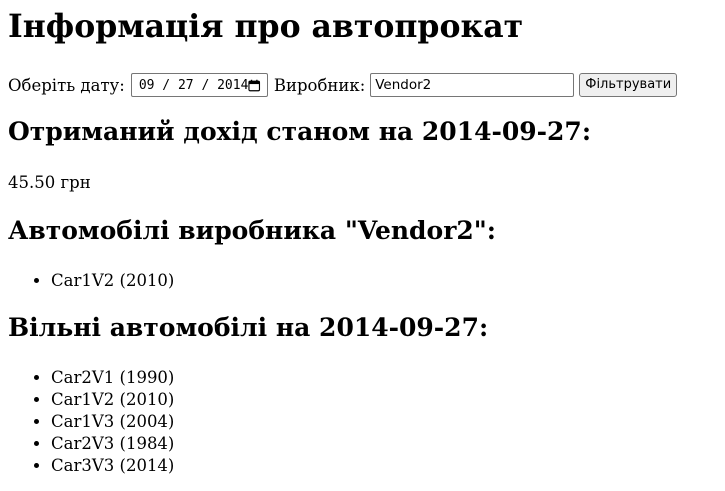  Describe the element at coordinates (252, 230) in the screenshot. I see `vendor-cars-heading: Автомобілі виробника "Vendor2":` at that location.